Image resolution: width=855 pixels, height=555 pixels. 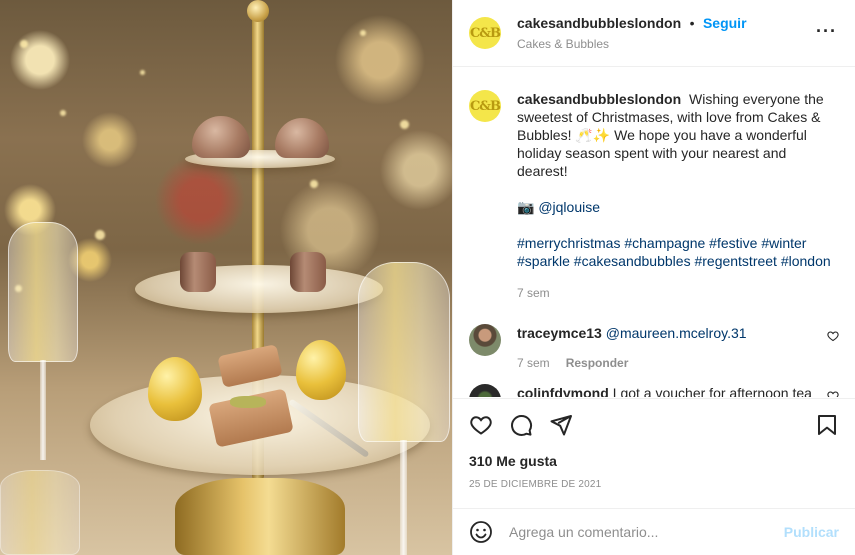 I want to click on stand-tier-middle, so click(x=259, y=289).